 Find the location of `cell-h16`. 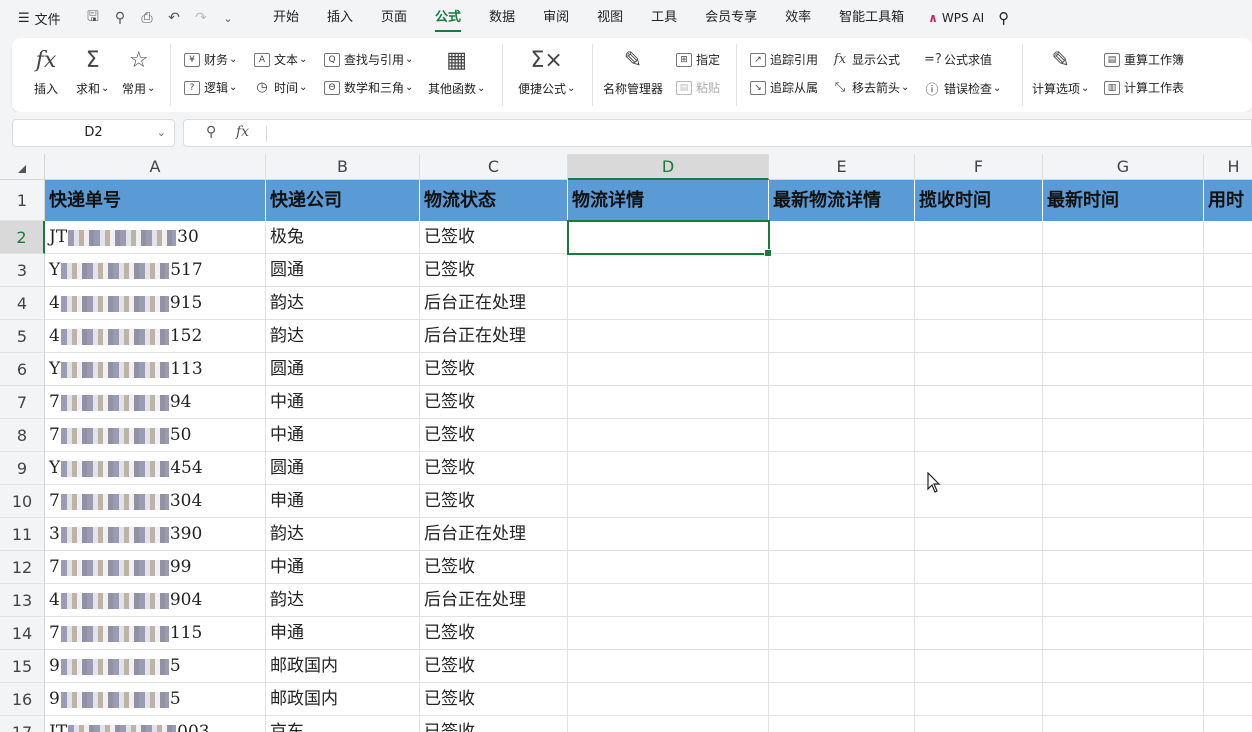

cell-h16 is located at coordinates (1228, 699).